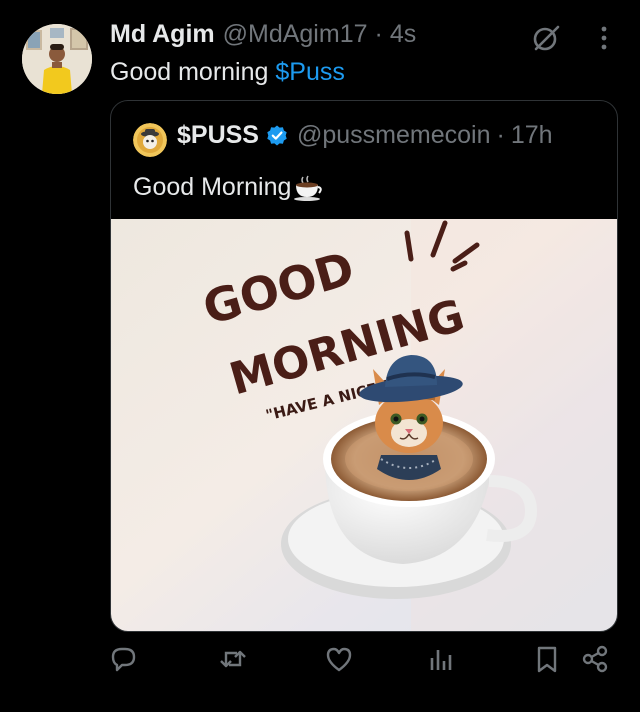 The width and height of the screenshot is (640, 712). Describe the element at coordinates (532, 135) in the screenshot. I see `quoted-time: 17h` at that location.